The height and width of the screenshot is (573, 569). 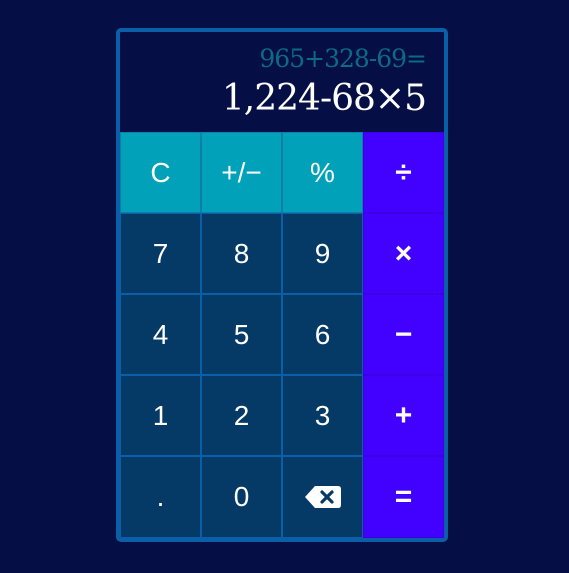 I want to click on result-text: 1,224-68×5, so click(x=324, y=98).